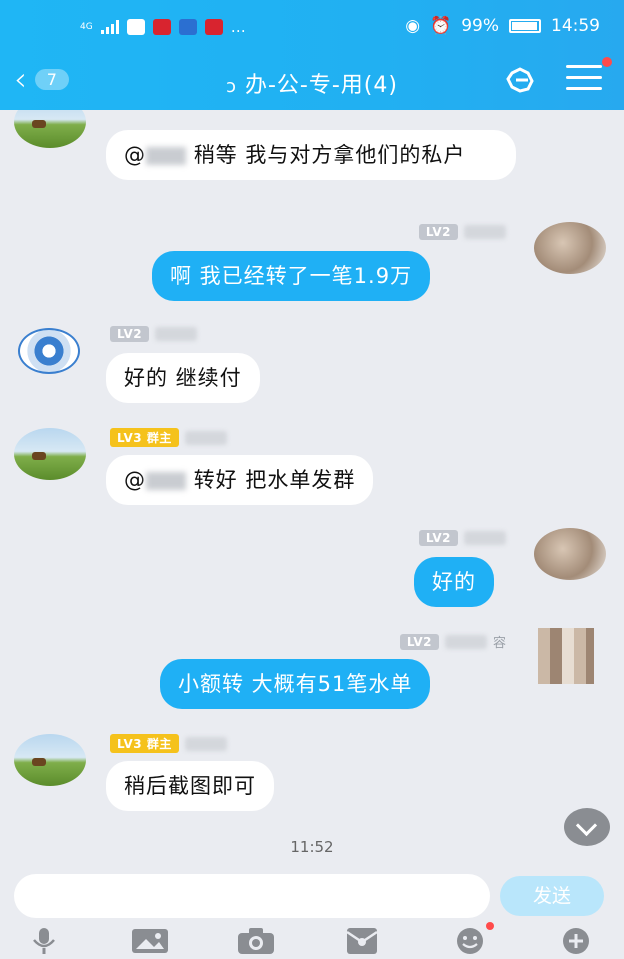  I want to click on sender-meta: LV2 容, so click(452, 641).